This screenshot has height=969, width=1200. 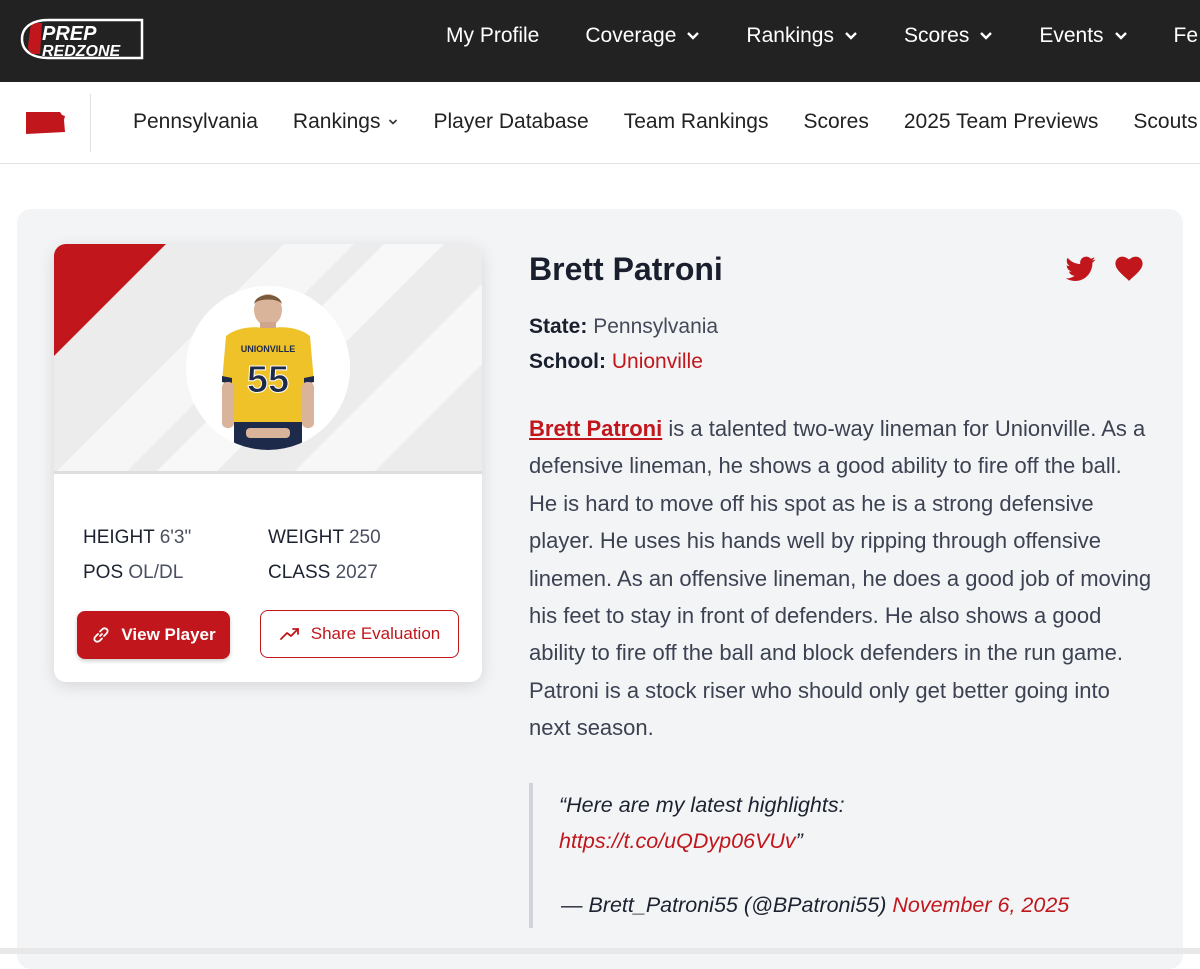 What do you see at coordinates (101, 635) in the screenshot?
I see `link-icon` at bounding box center [101, 635].